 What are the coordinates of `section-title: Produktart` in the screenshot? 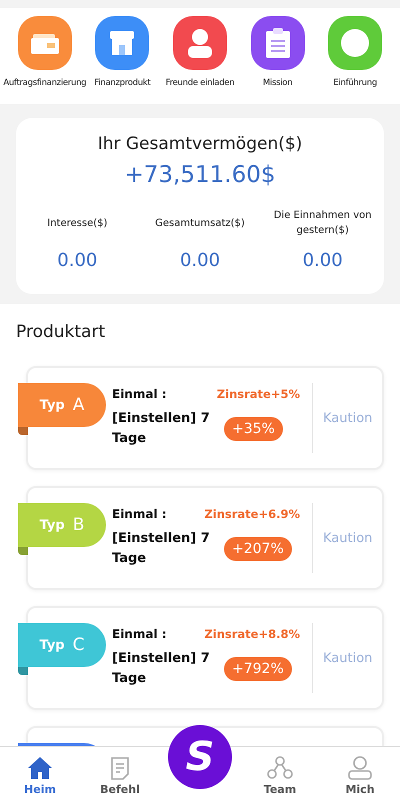 It's located at (61, 332).